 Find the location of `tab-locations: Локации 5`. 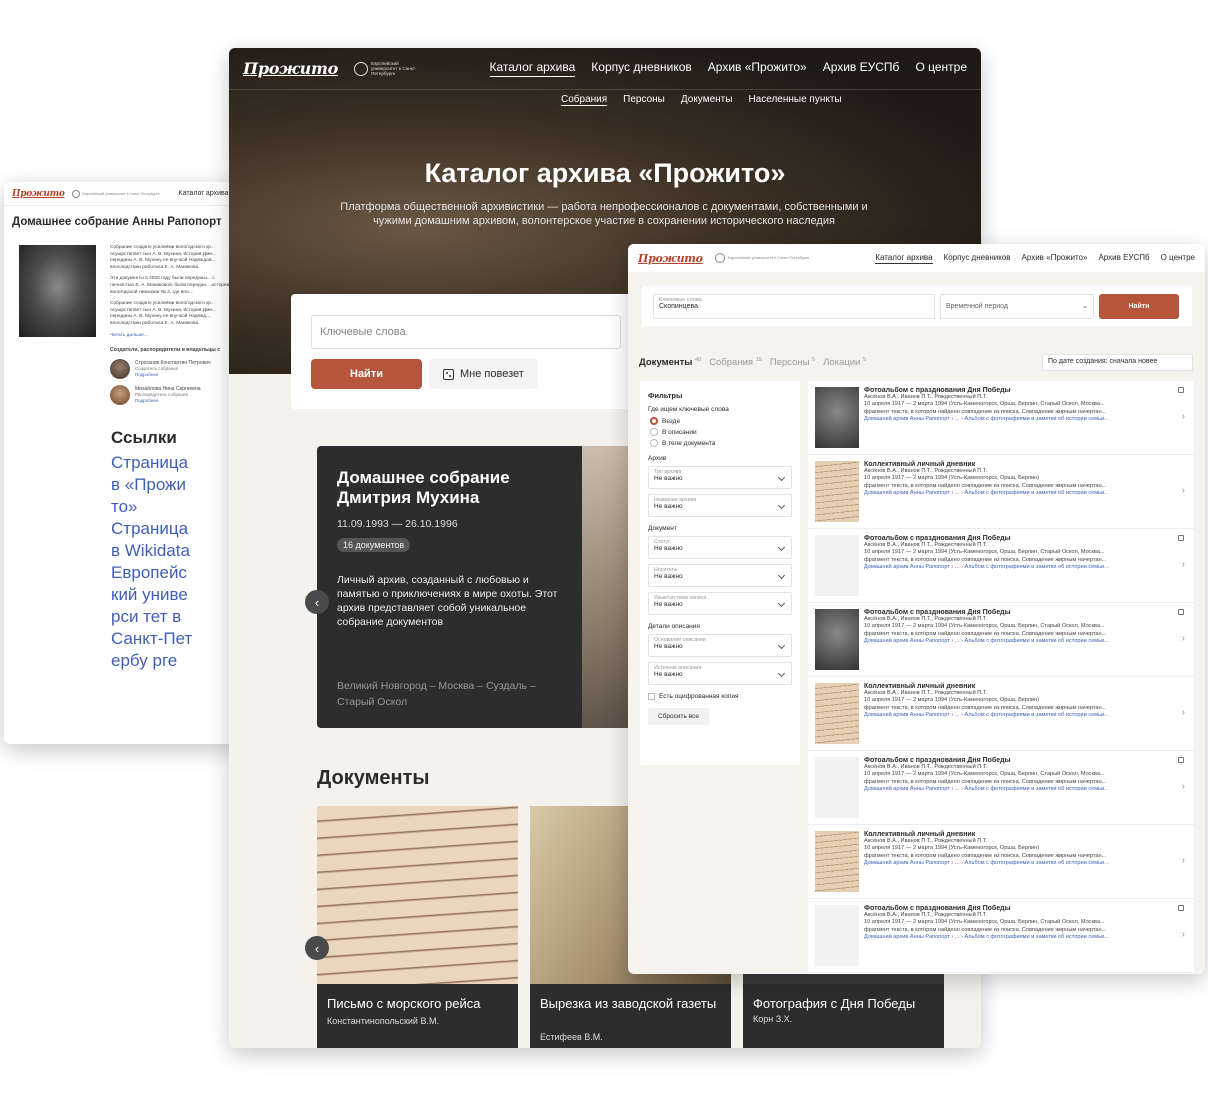

tab-locations: Локации 5 is located at coordinates (844, 362).